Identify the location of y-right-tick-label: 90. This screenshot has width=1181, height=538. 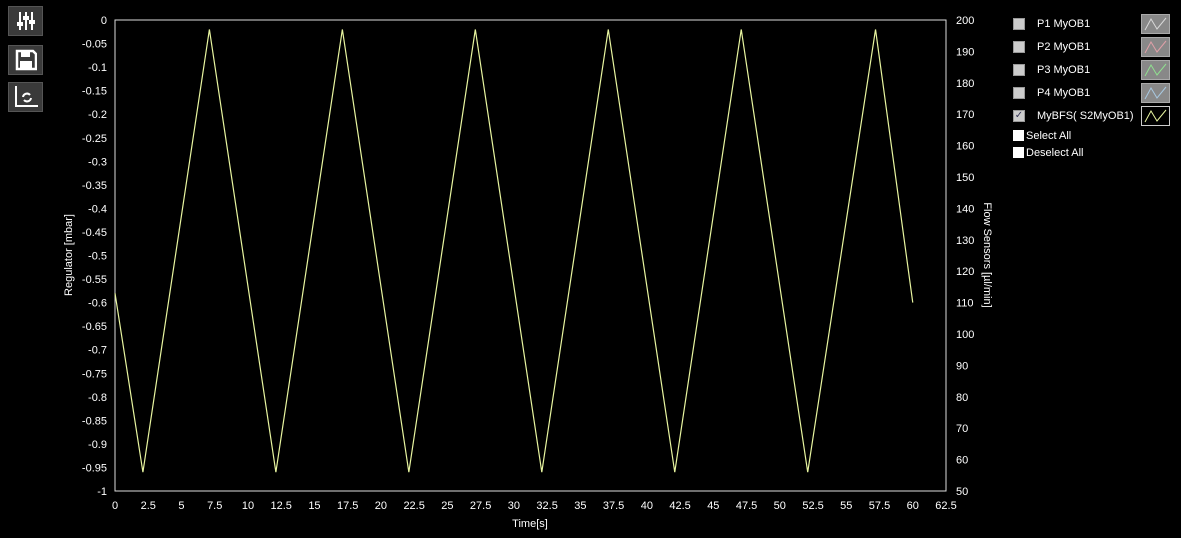
(962, 366).